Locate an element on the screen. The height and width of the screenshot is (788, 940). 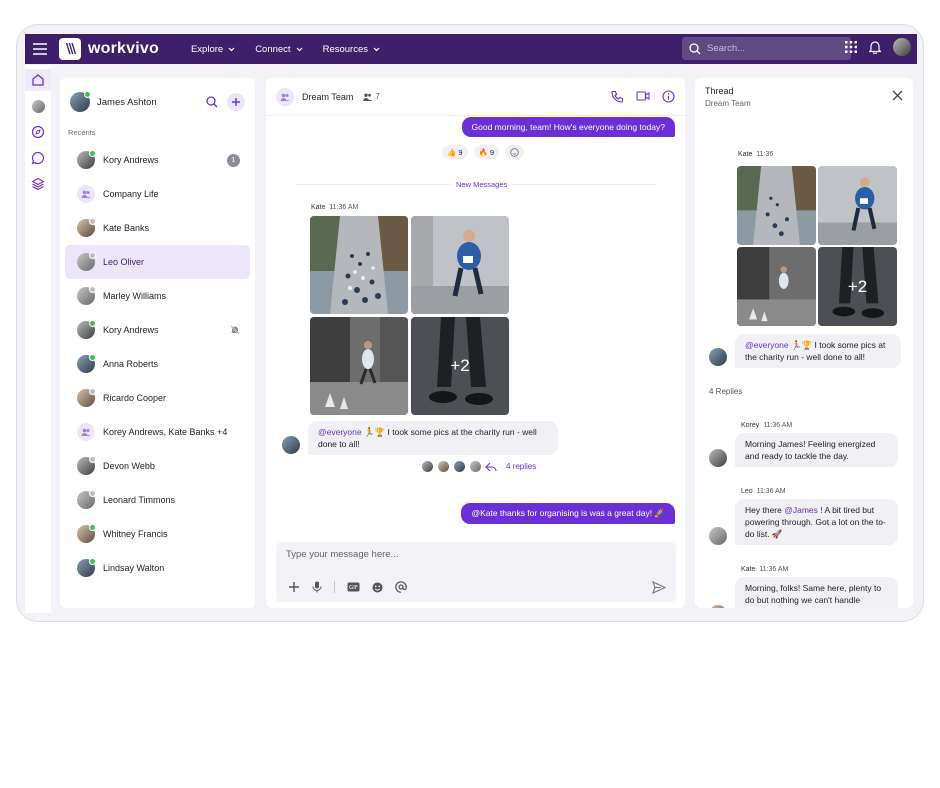
nav-connect: Connect is located at coordinates (279, 49).